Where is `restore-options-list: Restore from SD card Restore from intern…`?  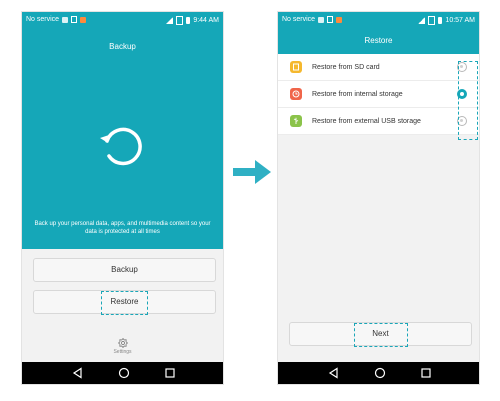
restore-options-list: Restore from SD card Restore from intern… is located at coordinates (378, 94).